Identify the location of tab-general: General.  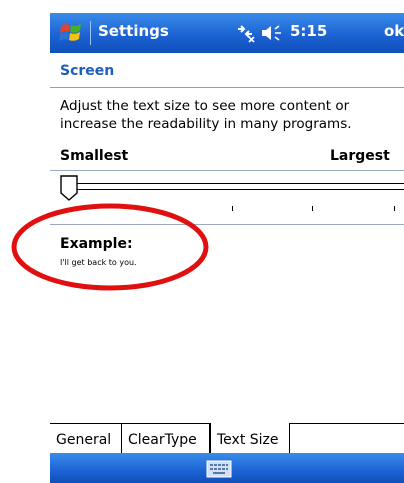
(86, 440).